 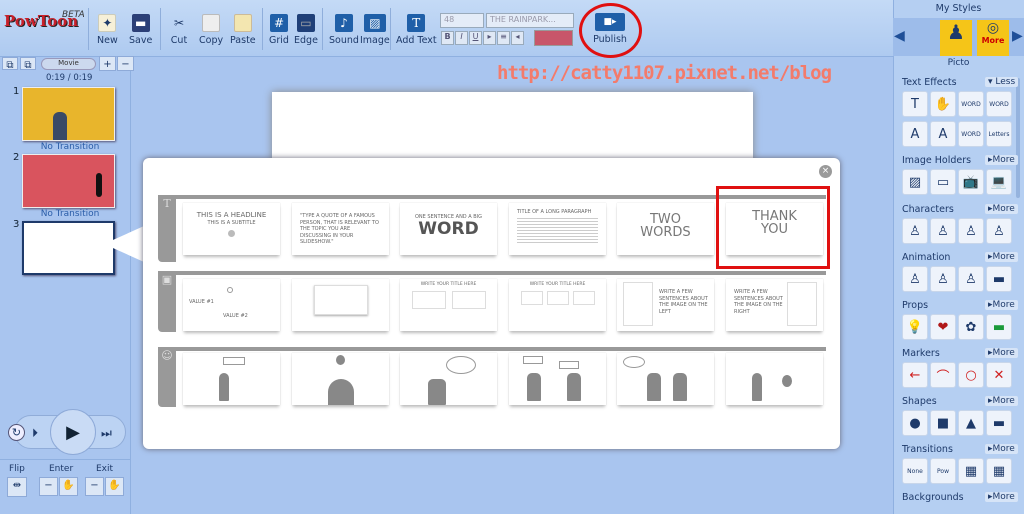 What do you see at coordinates (448, 229) in the screenshot?
I see `template-big-word: ONE SENTENCE AND A BIG WORD` at bounding box center [448, 229].